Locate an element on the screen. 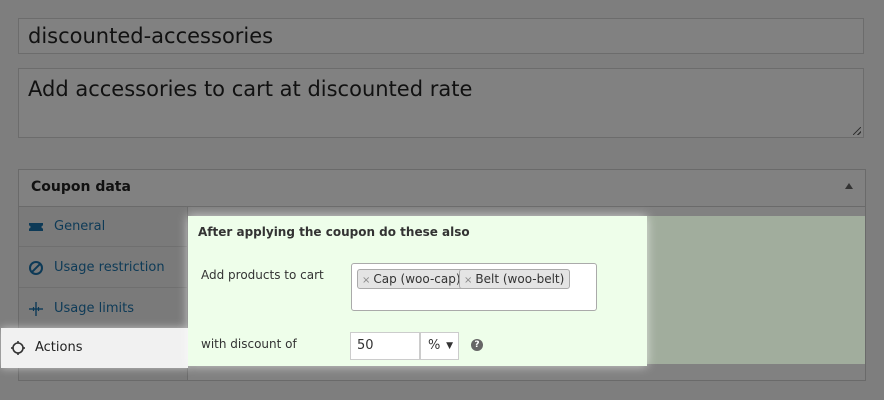  chip-label: Belt (woo-belt) is located at coordinates (520, 279).